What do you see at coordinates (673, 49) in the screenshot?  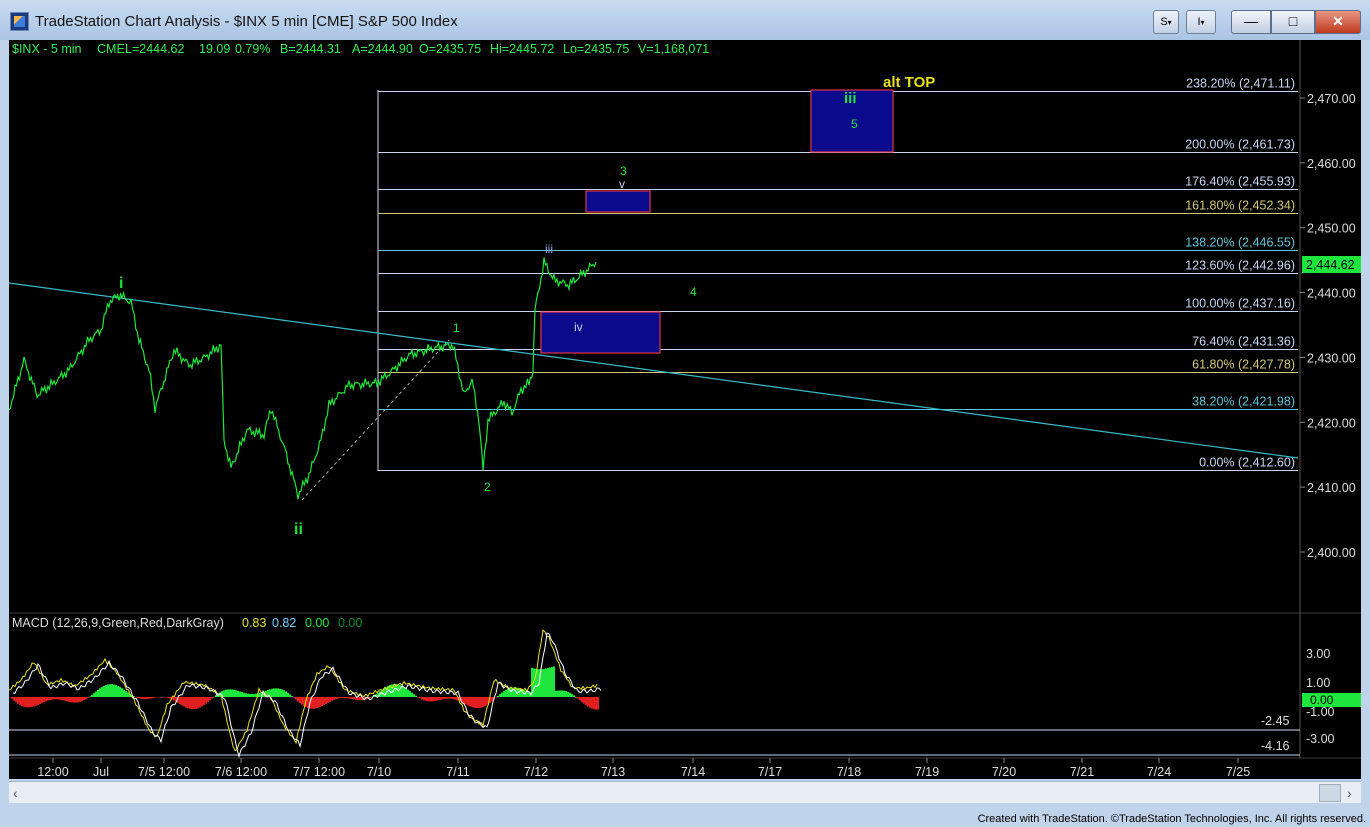 I see `header-volume: V=1,168,071` at bounding box center [673, 49].